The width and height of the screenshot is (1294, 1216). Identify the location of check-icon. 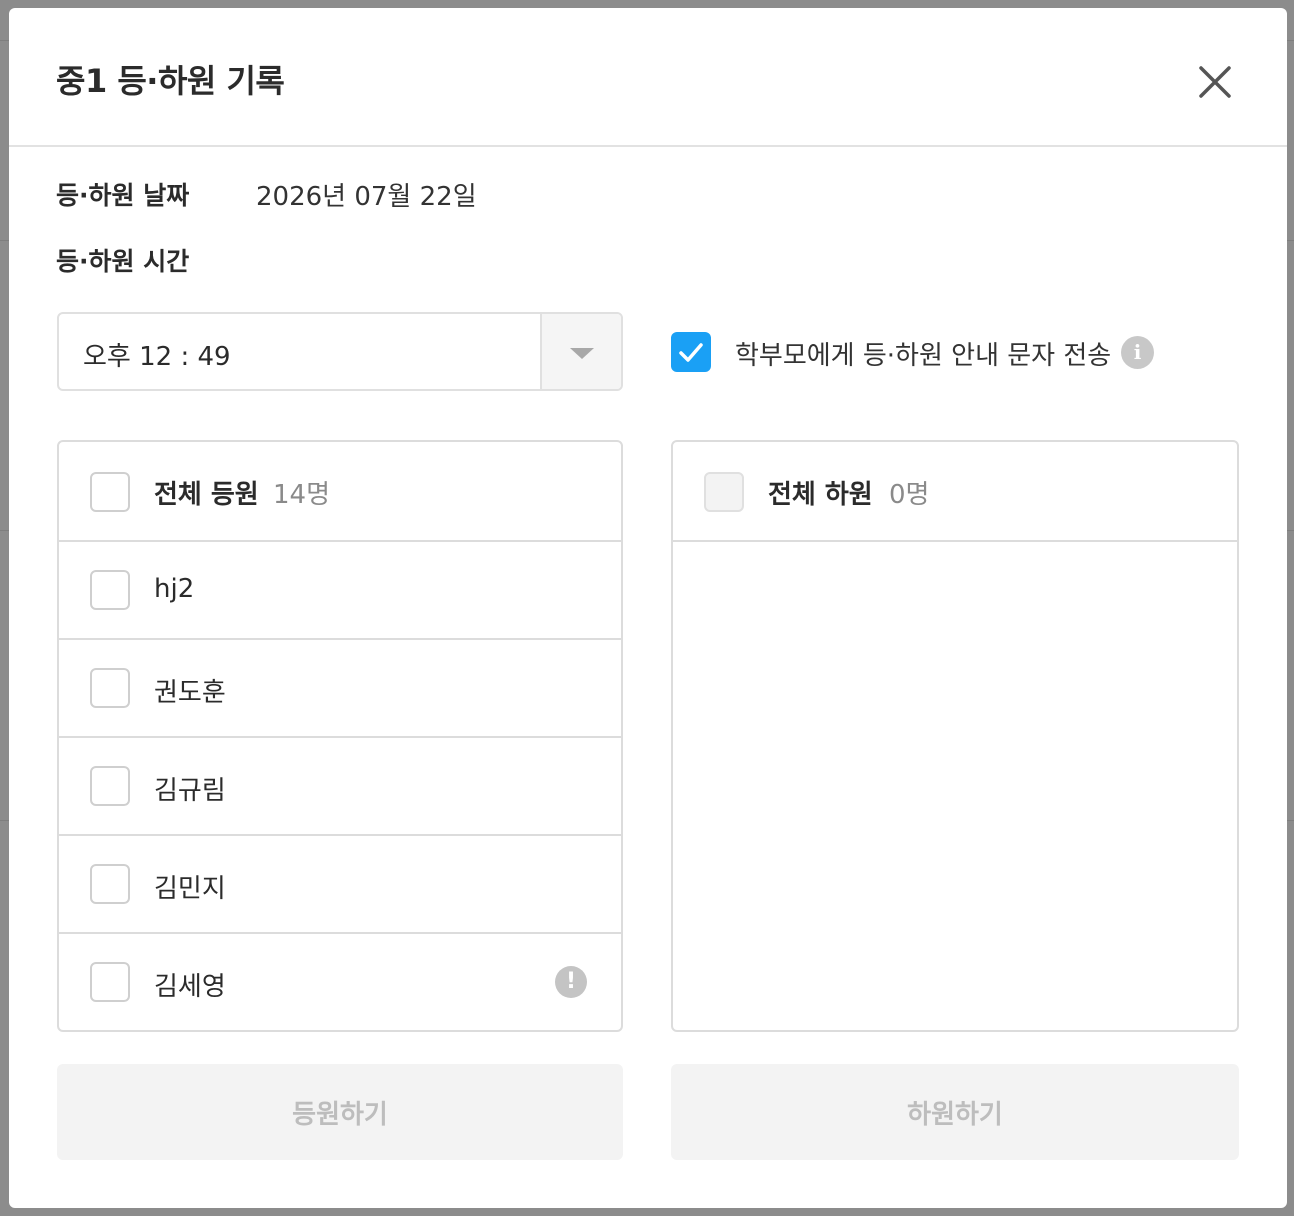
(691, 352).